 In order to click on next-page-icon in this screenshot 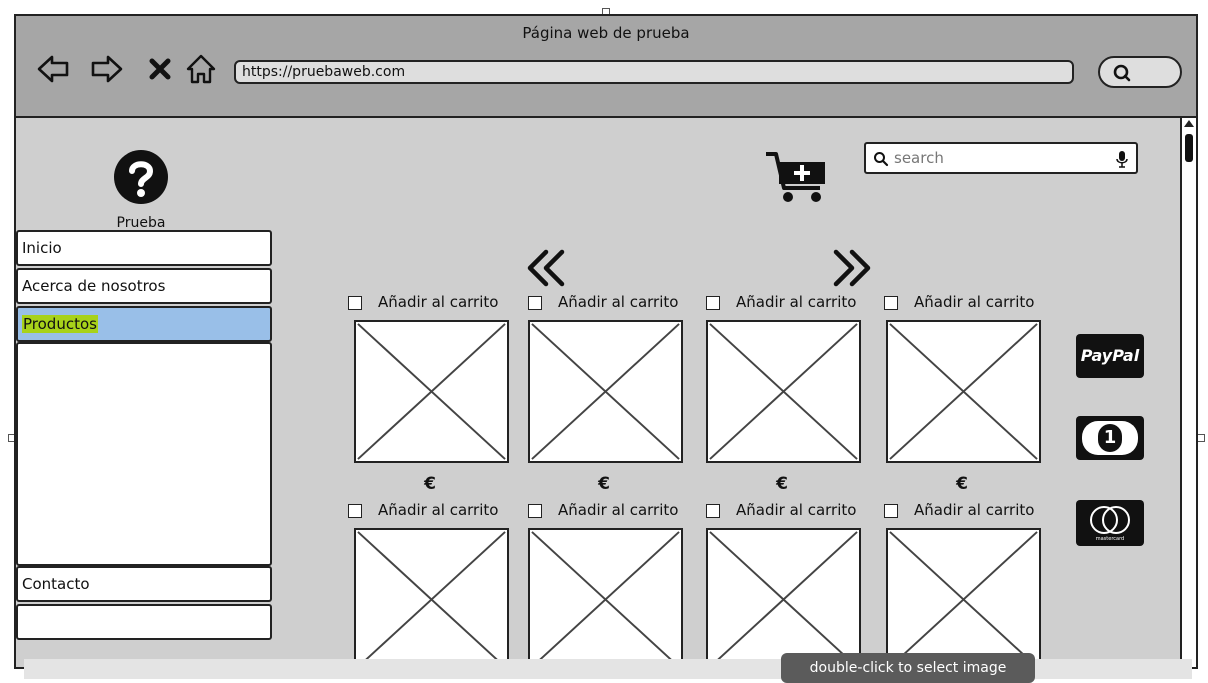, I will do `click(852, 268)`.